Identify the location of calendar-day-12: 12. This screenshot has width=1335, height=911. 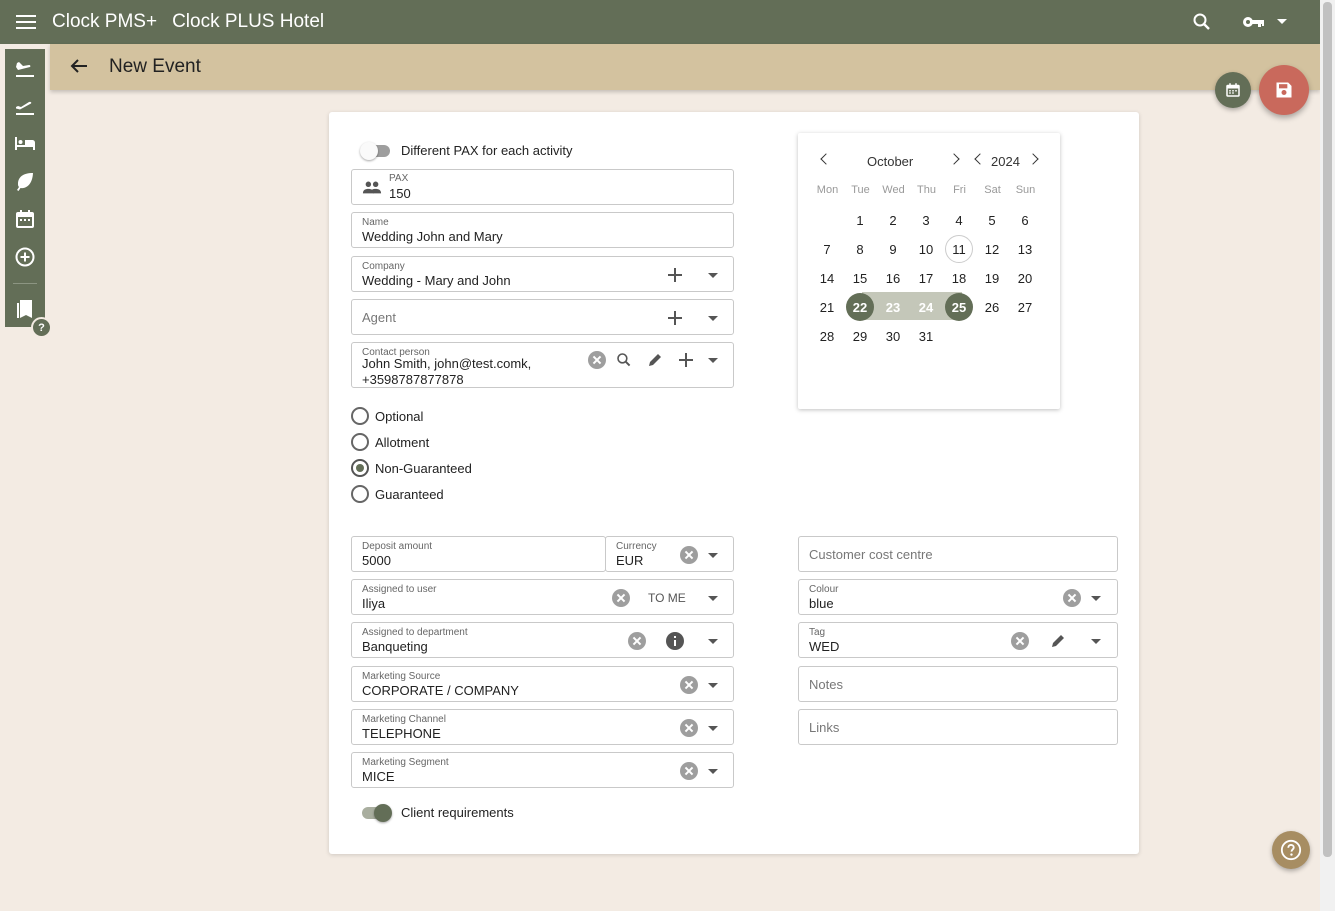
(992, 249).